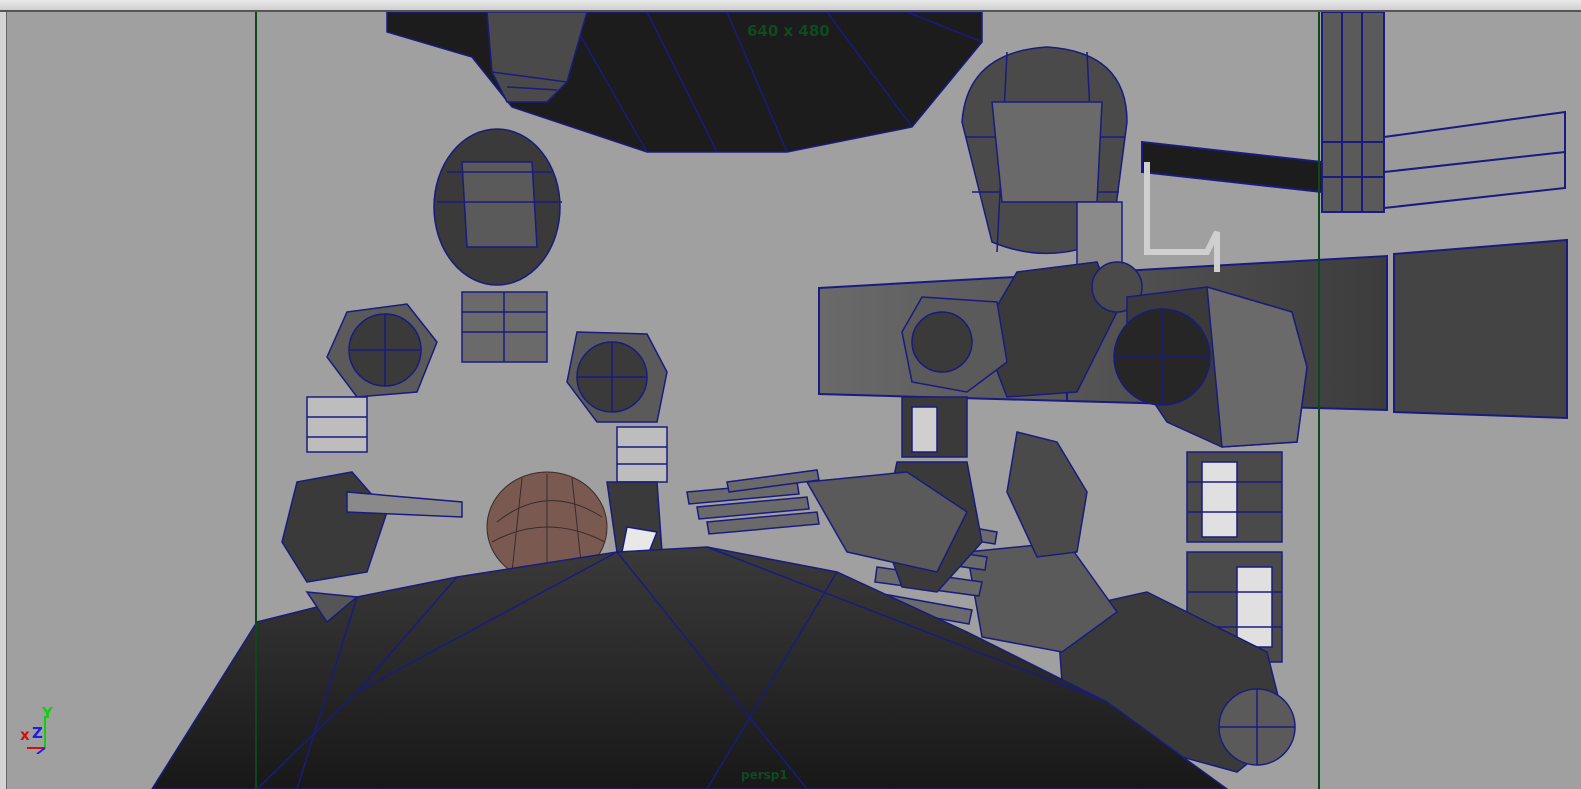 The image size is (1581, 789). I want to click on overhead-lamp, so click(684, 82).